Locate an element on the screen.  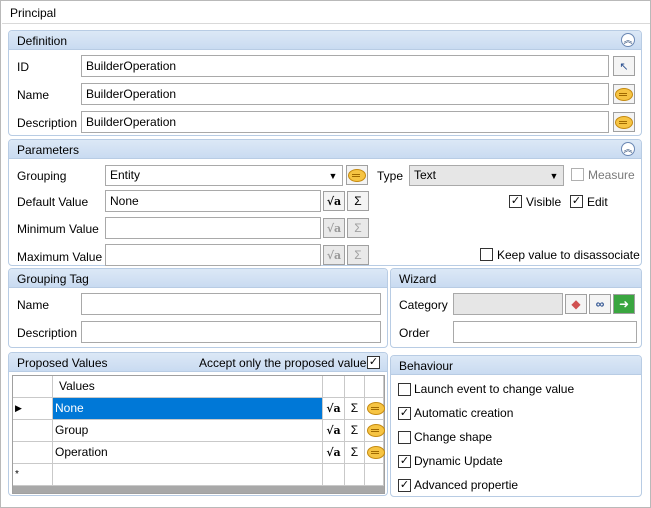
tag-description-field is located at coordinates (231, 332).